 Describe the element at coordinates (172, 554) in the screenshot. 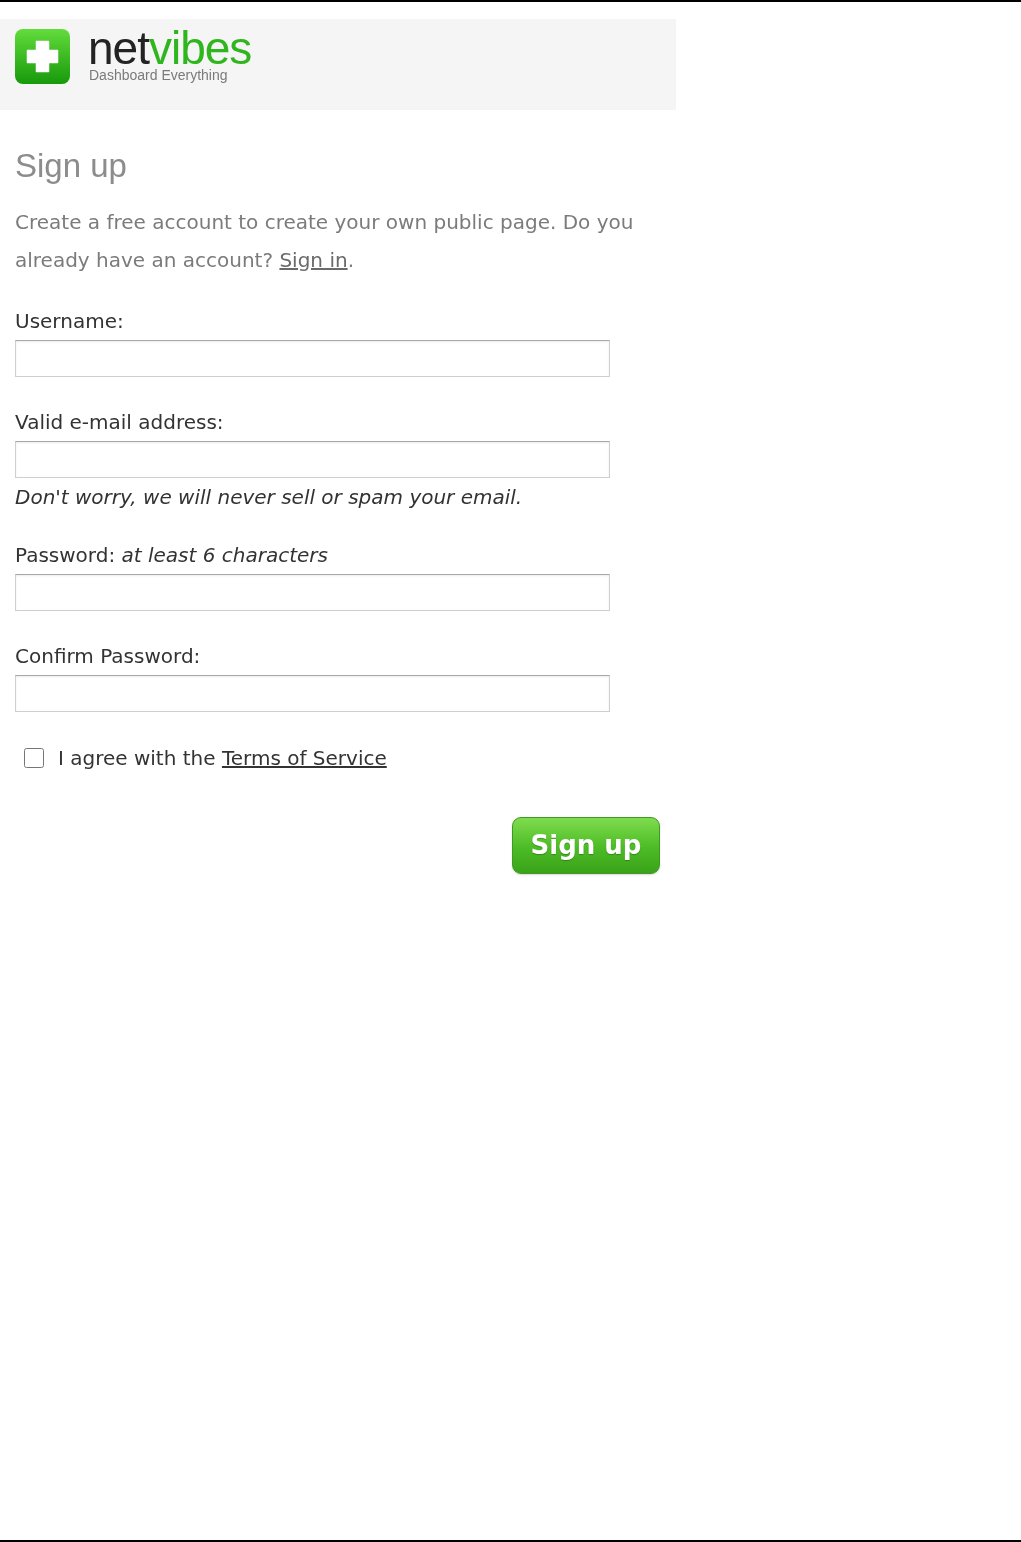

I see `field-label: Password: at least 6 characters` at that location.